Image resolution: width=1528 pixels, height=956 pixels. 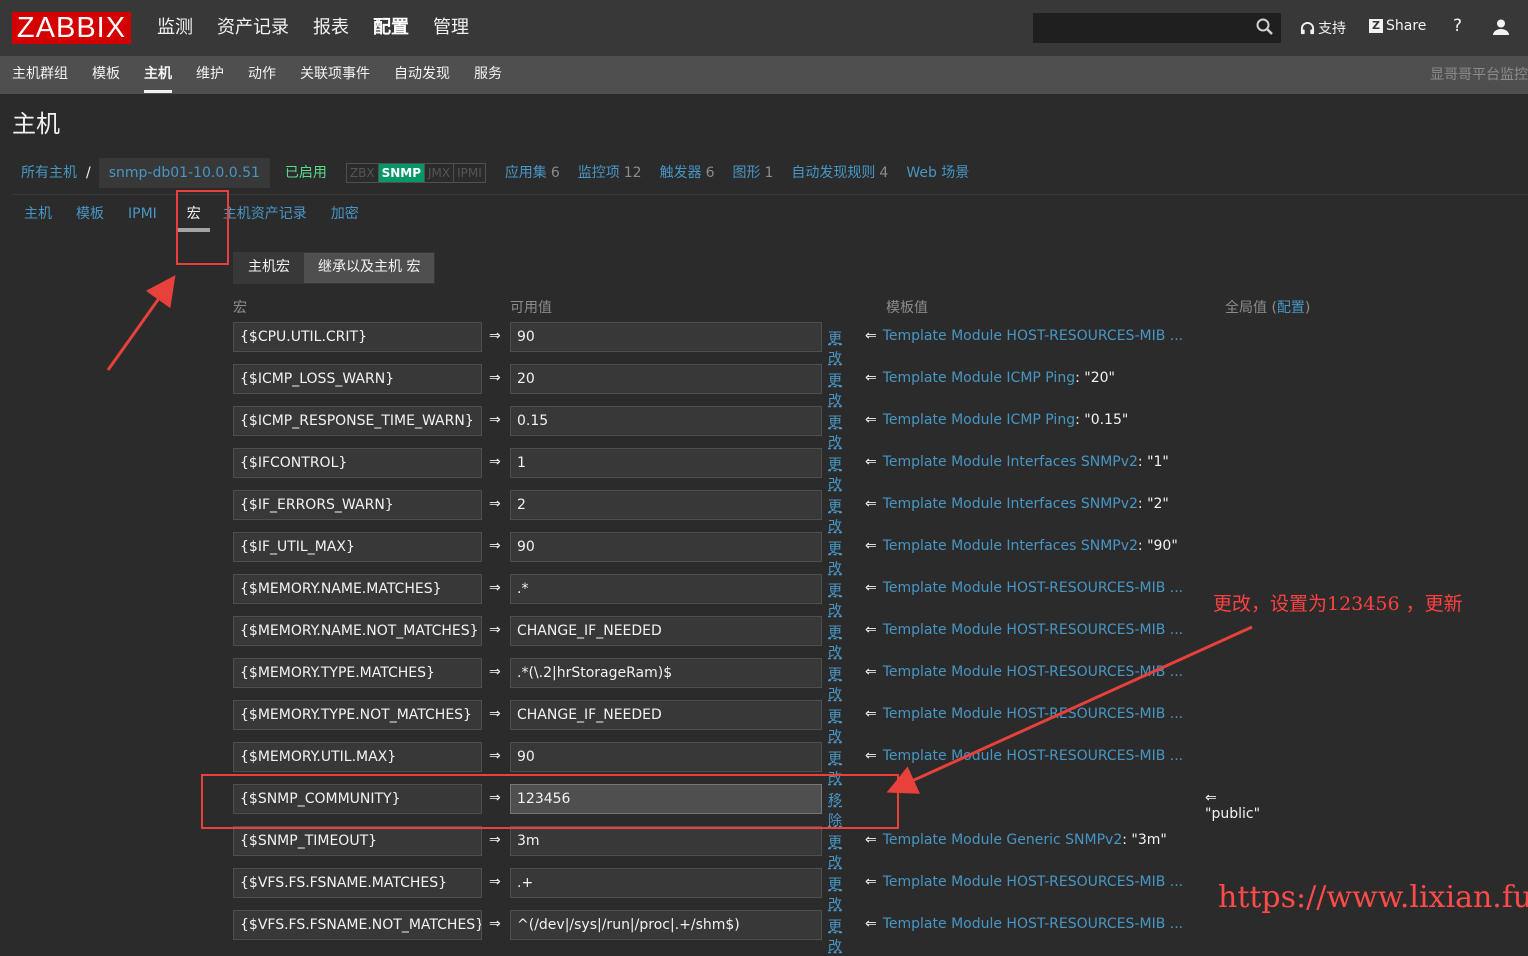 What do you see at coordinates (142, 215) in the screenshot?
I see `tab-ipmi: IPMI` at bounding box center [142, 215].